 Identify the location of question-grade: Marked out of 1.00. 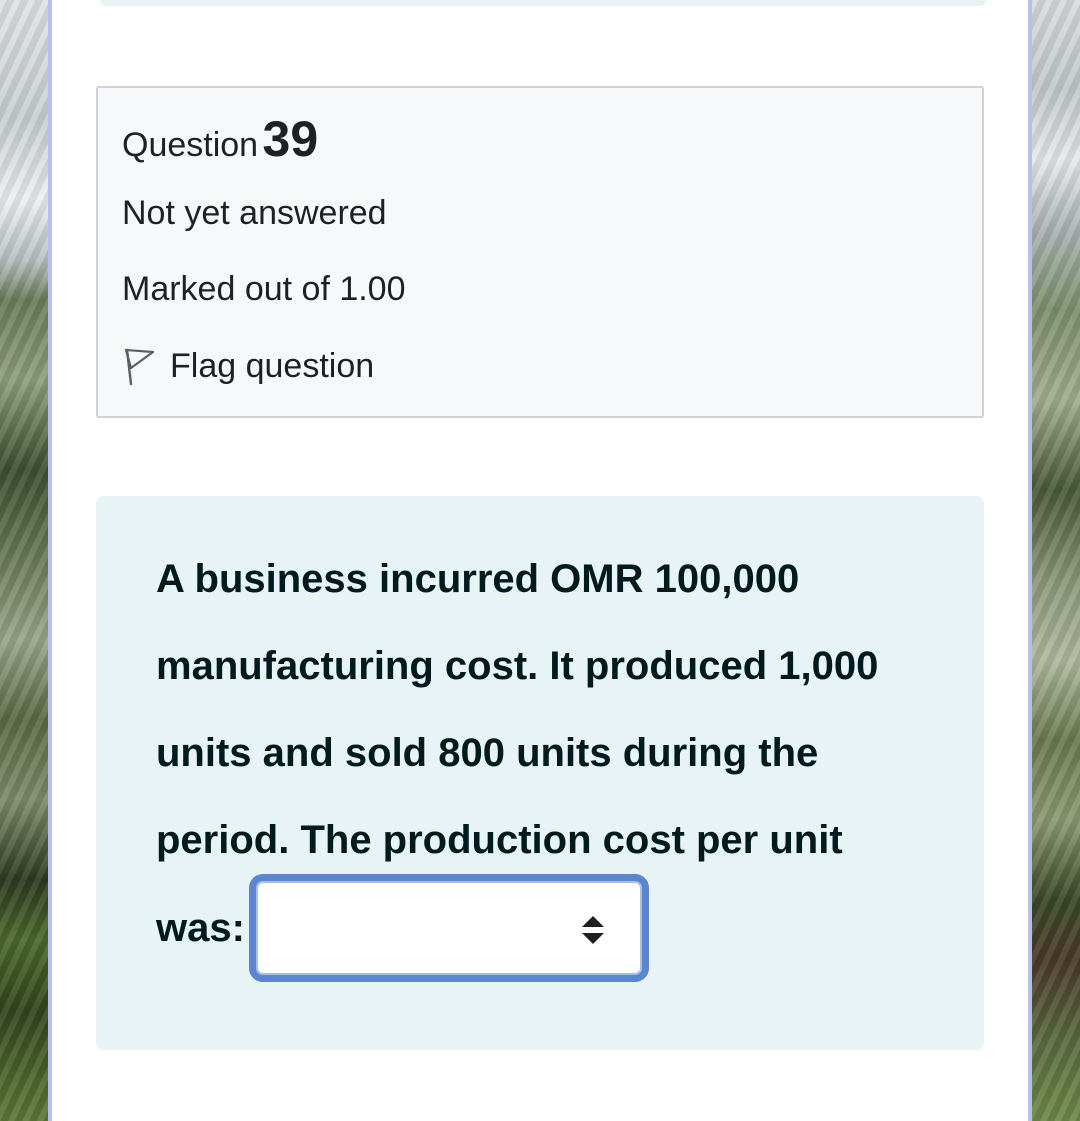
(264, 289).